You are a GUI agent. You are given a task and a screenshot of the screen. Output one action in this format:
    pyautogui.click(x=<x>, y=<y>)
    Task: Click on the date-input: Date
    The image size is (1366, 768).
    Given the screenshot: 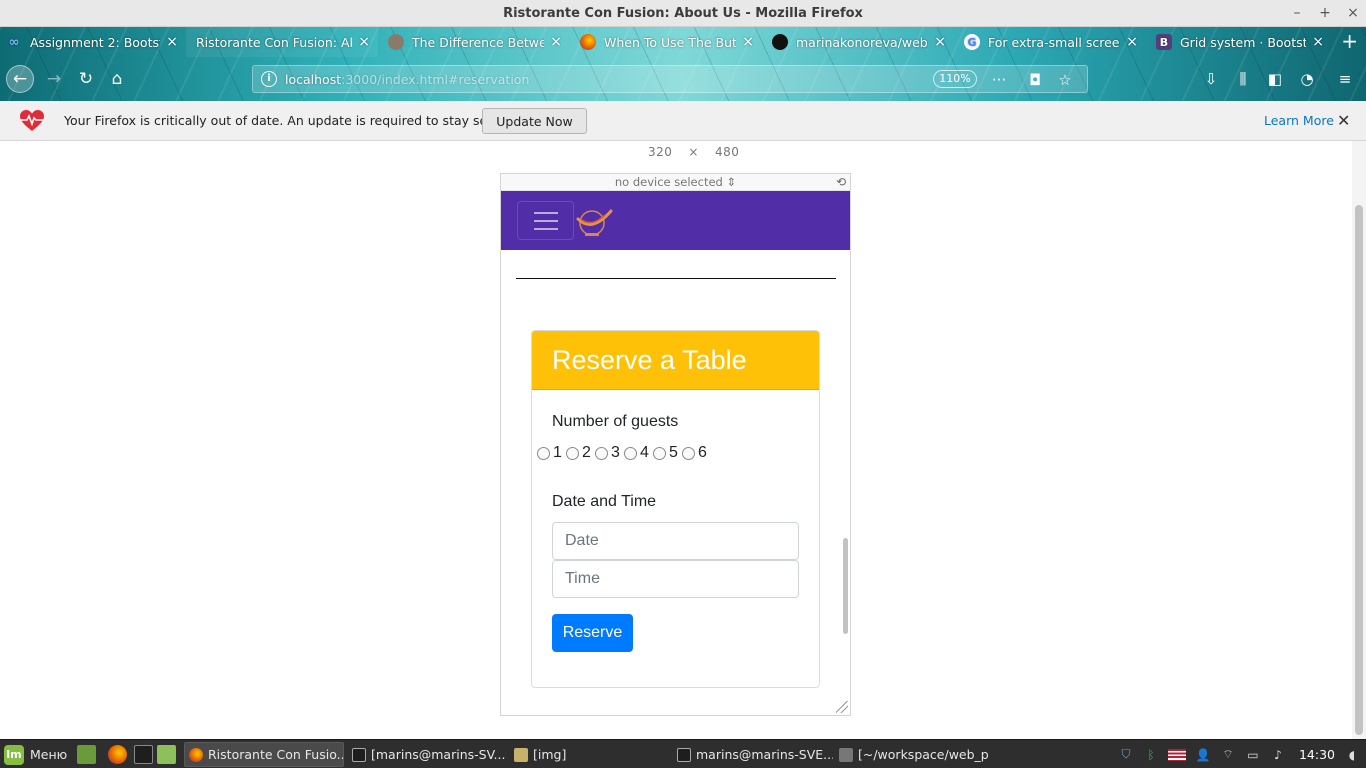 What is the action you would take?
    pyautogui.click(x=675, y=541)
    